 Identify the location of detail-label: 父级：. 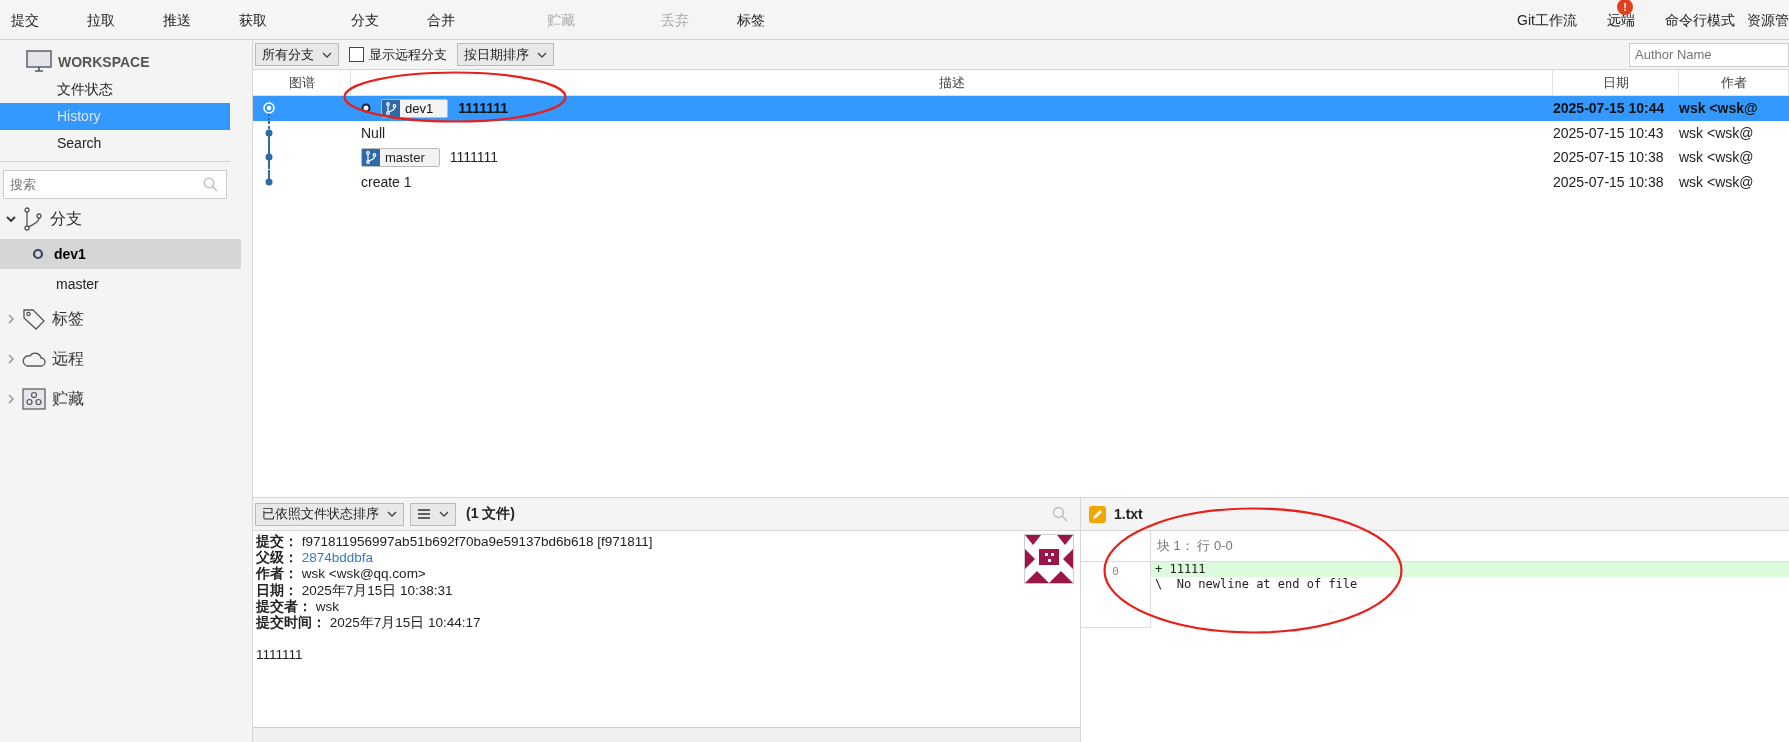
(277, 558).